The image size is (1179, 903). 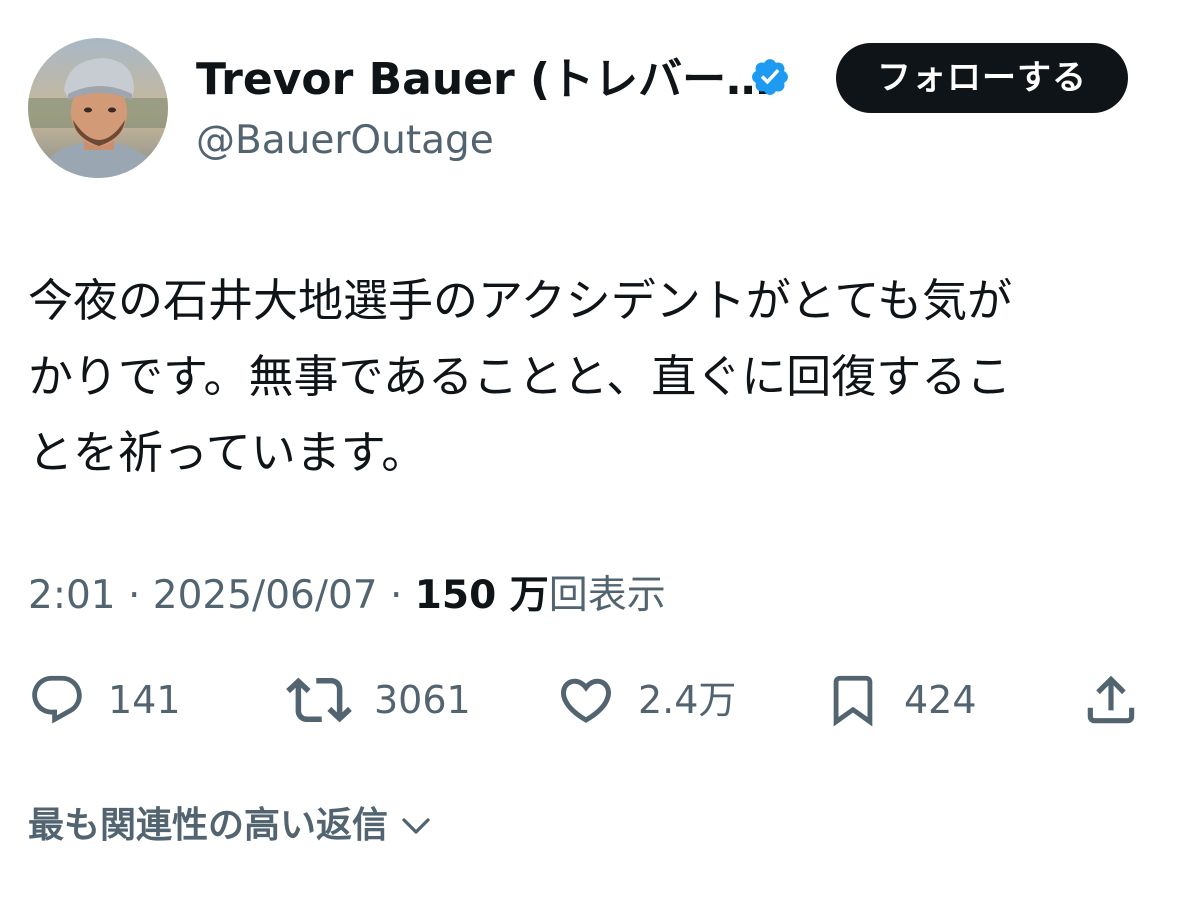 What do you see at coordinates (422, 700) in the screenshot?
I see `retweet-count: 3061` at bounding box center [422, 700].